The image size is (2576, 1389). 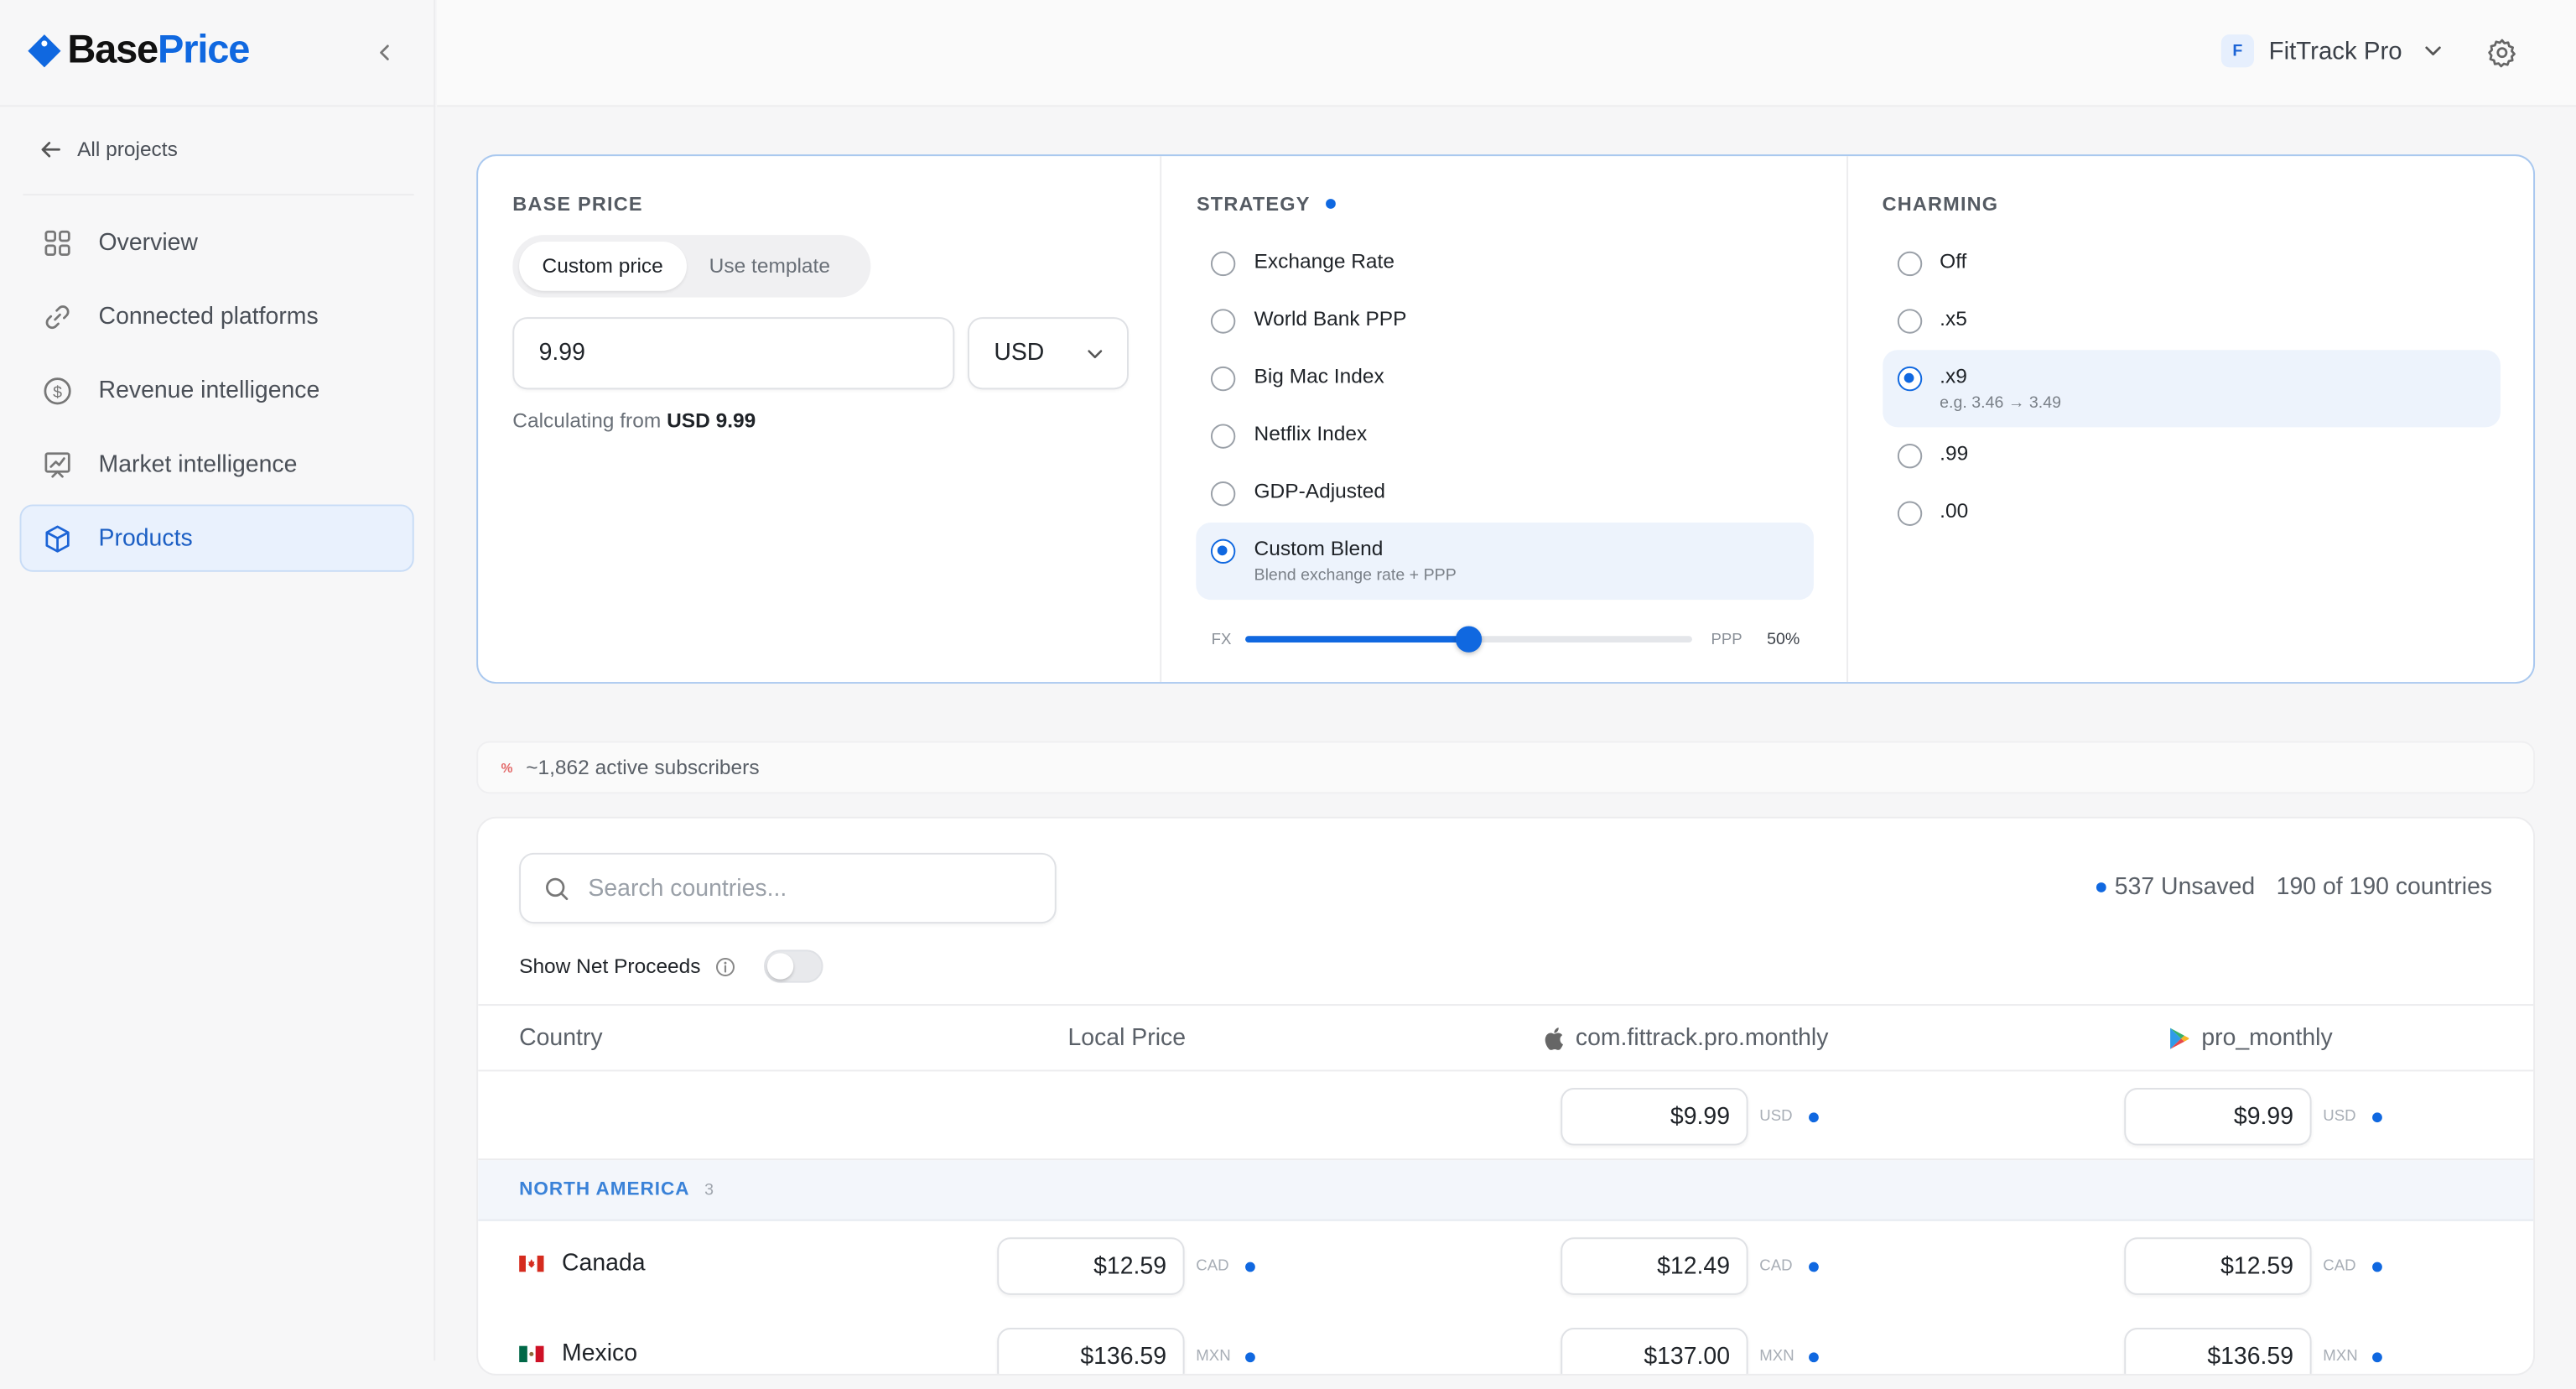 I want to click on sidebar-item-label: Revenue intelligence, so click(x=209, y=390).